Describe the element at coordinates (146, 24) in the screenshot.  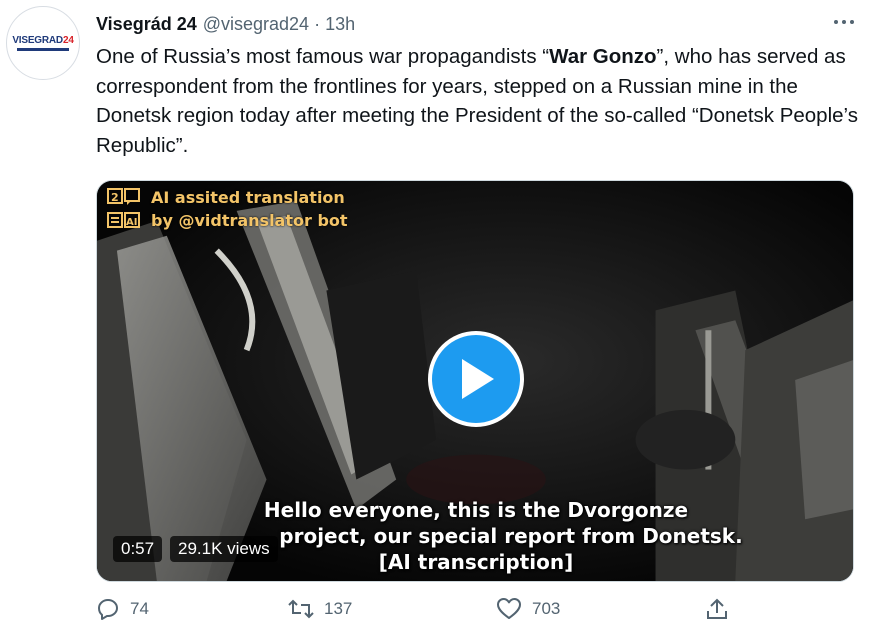
I see `account-name: Visegrád 24` at that location.